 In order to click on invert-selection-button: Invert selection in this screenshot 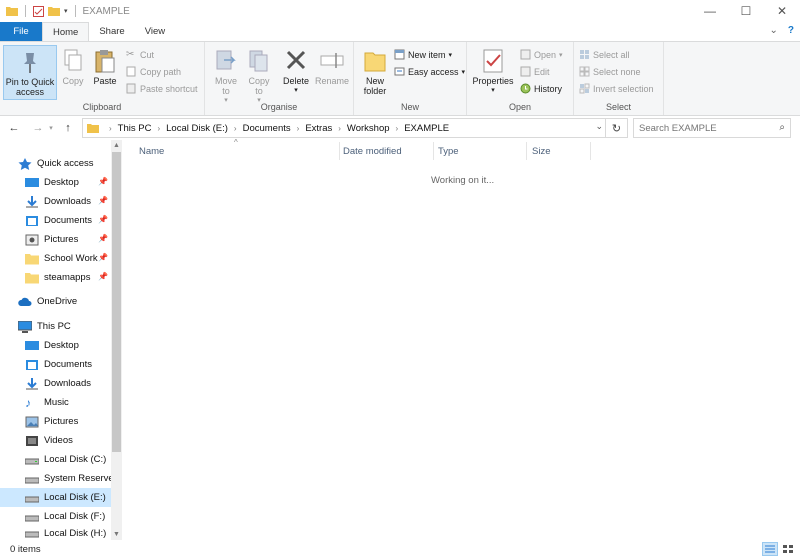, I will do `click(616, 88)`.